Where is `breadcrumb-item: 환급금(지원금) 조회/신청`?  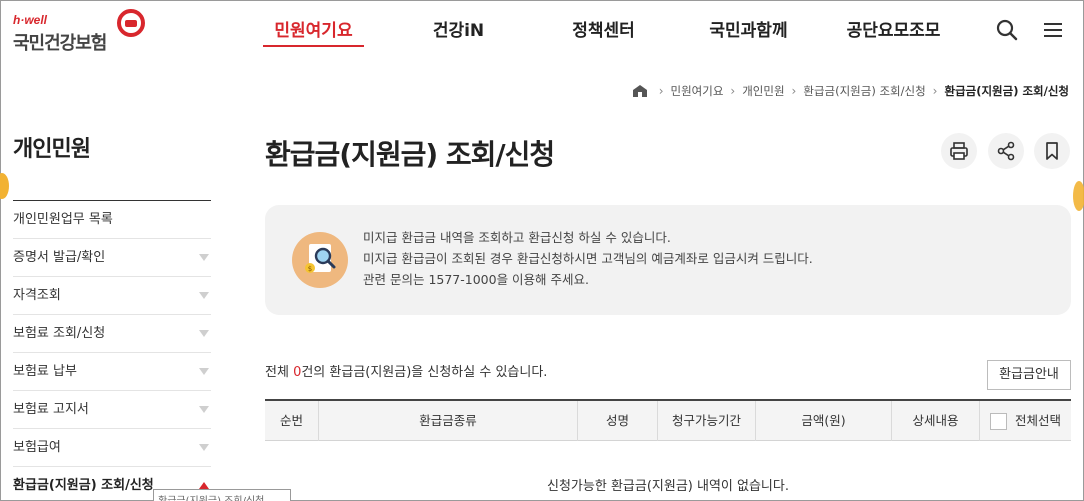
breadcrumb-item: 환급금(지원금) 조회/신청 is located at coordinates (864, 91).